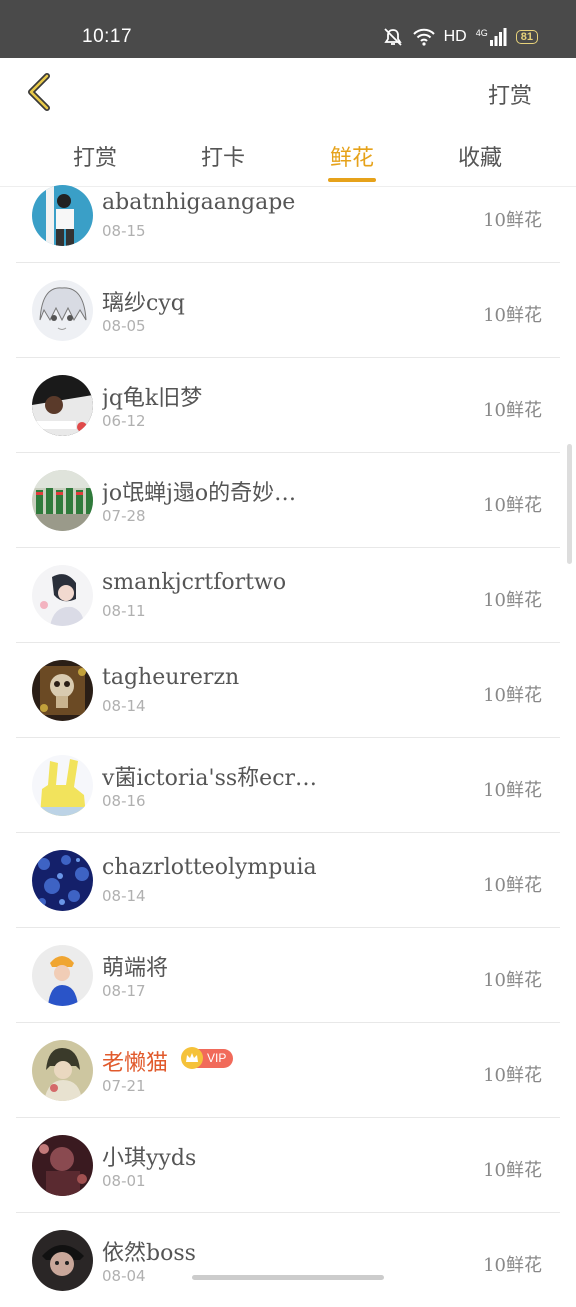 The image size is (576, 1307). I want to click on list-item: 萌端将 08-17 10鲜花, so click(288, 975).